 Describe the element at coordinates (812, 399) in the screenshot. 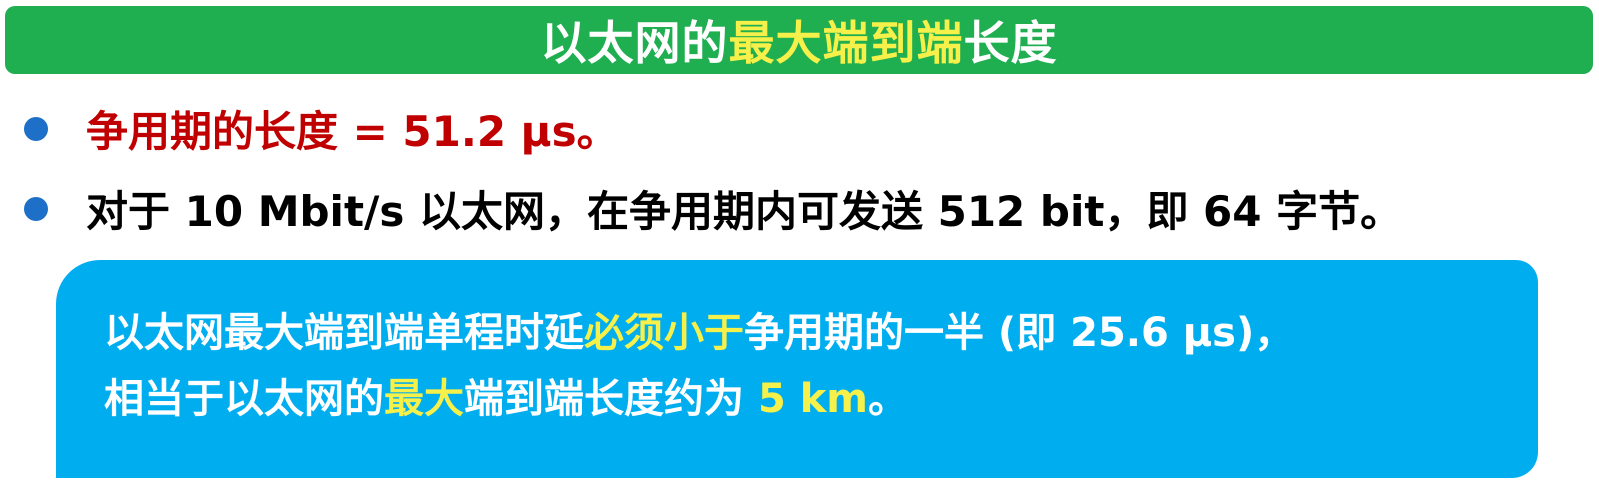

I see `info-line-2-highlight-km: 5 km` at that location.